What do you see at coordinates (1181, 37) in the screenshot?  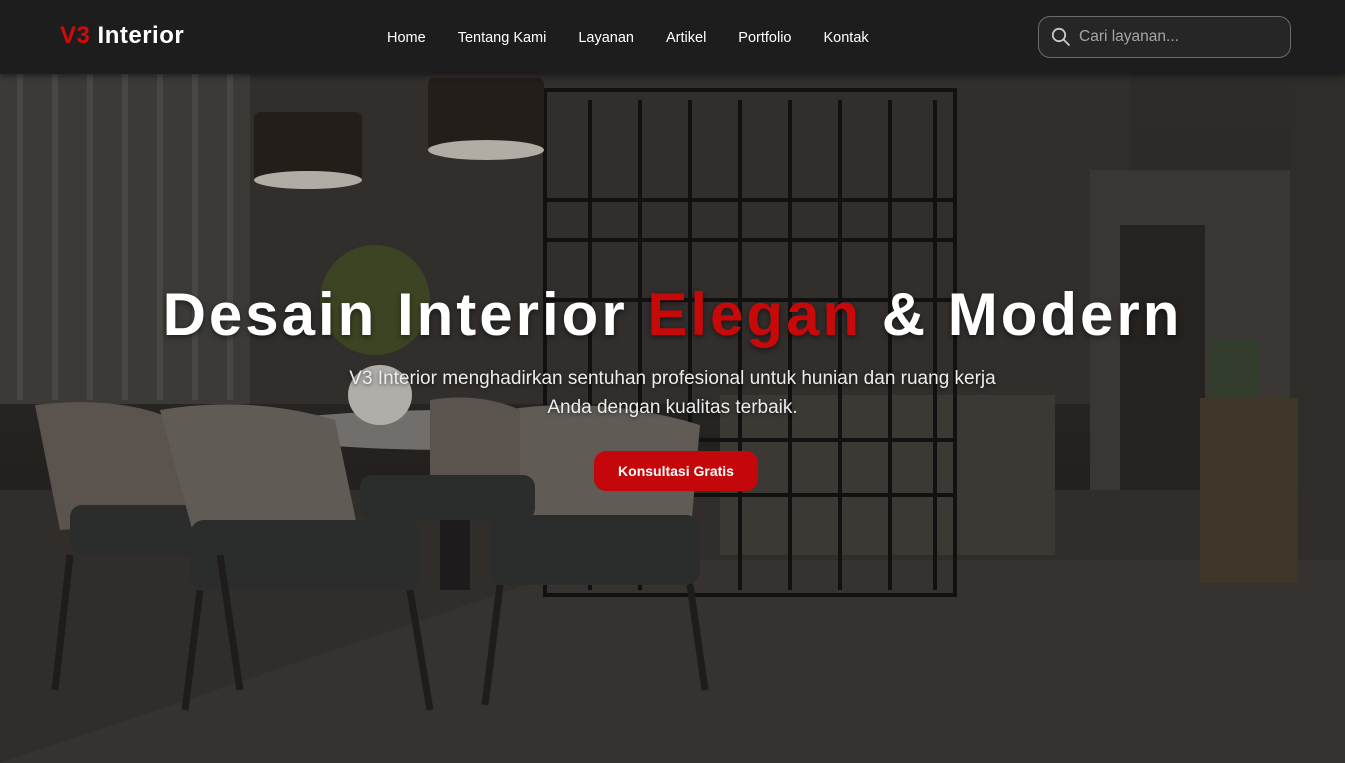 I see `search-input` at bounding box center [1181, 37].